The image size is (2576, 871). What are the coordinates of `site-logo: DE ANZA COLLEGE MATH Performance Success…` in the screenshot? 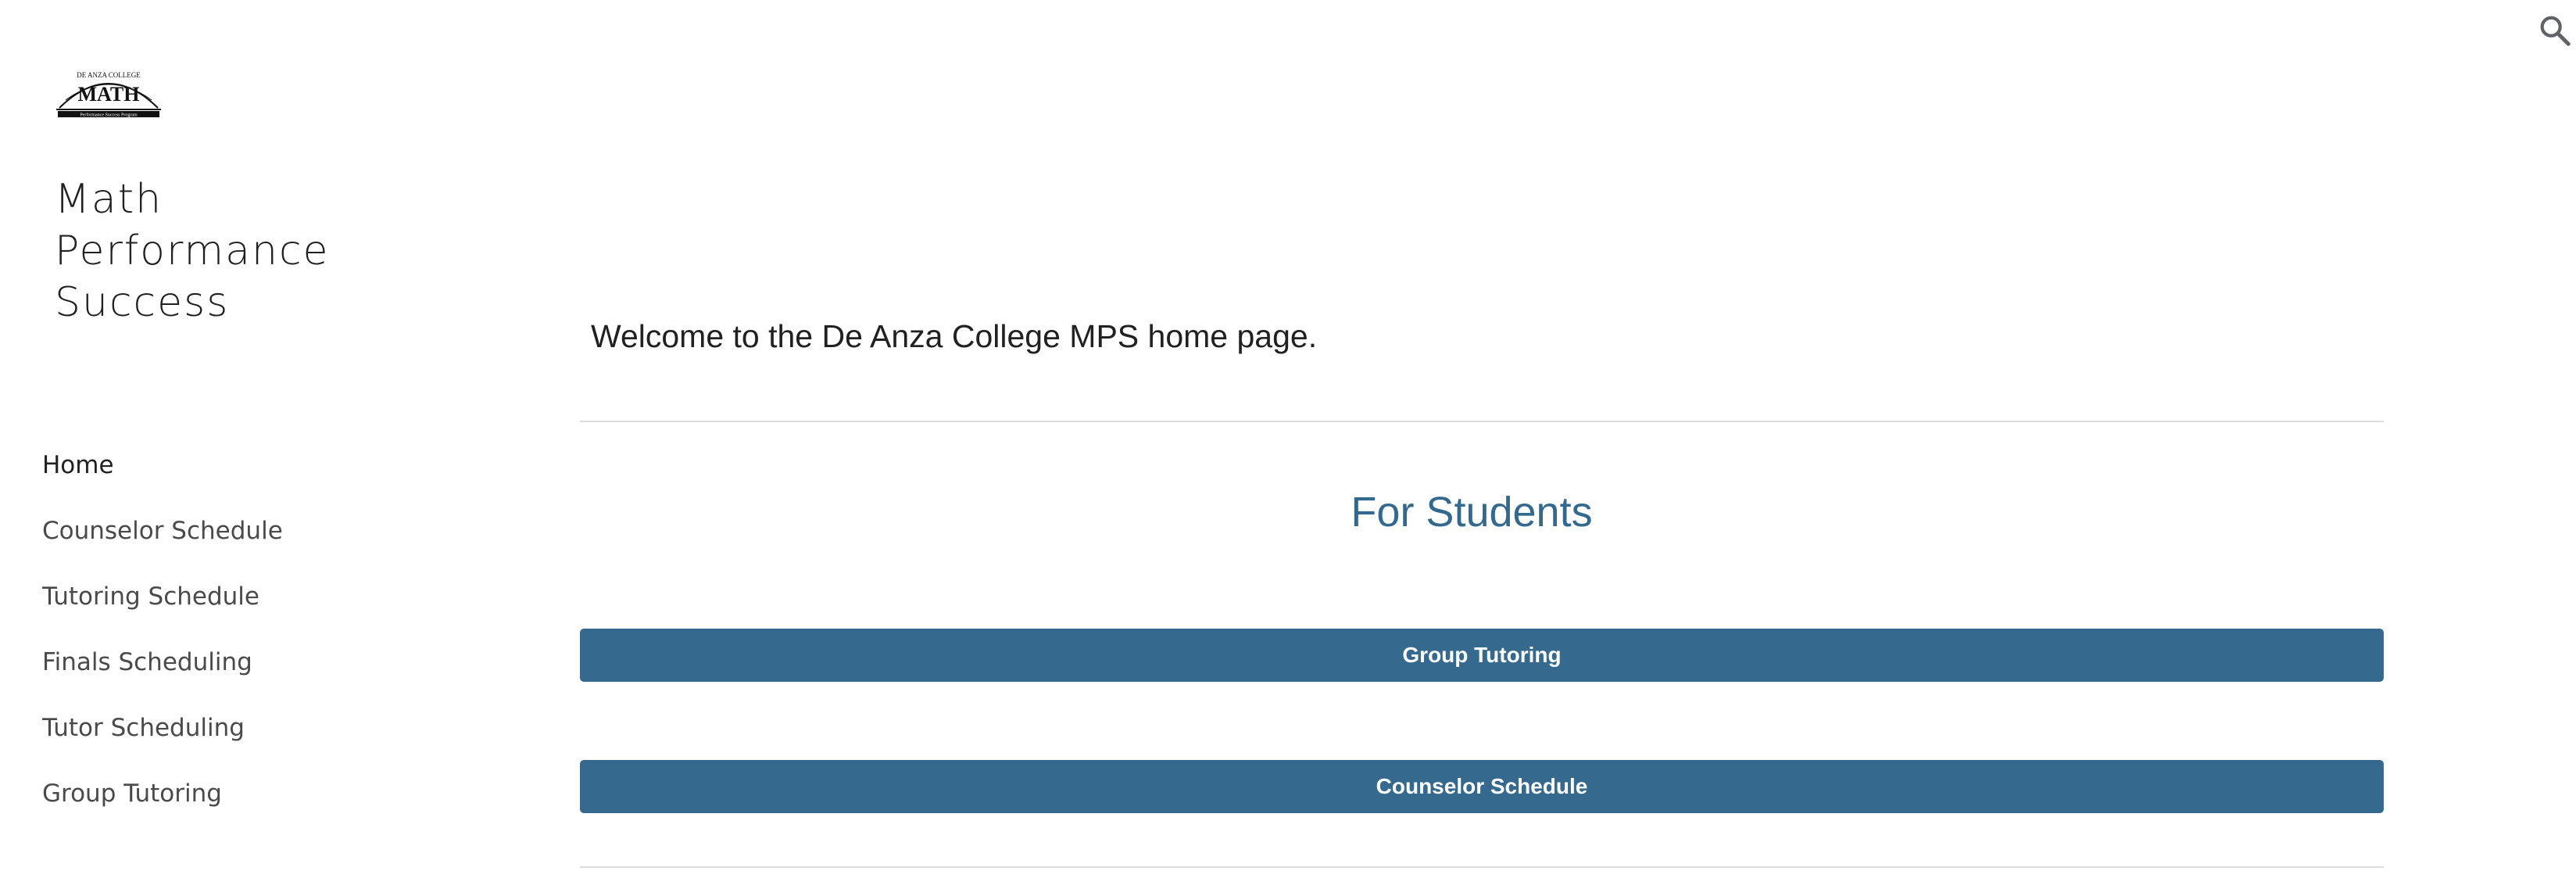 It's located at (109, 91).